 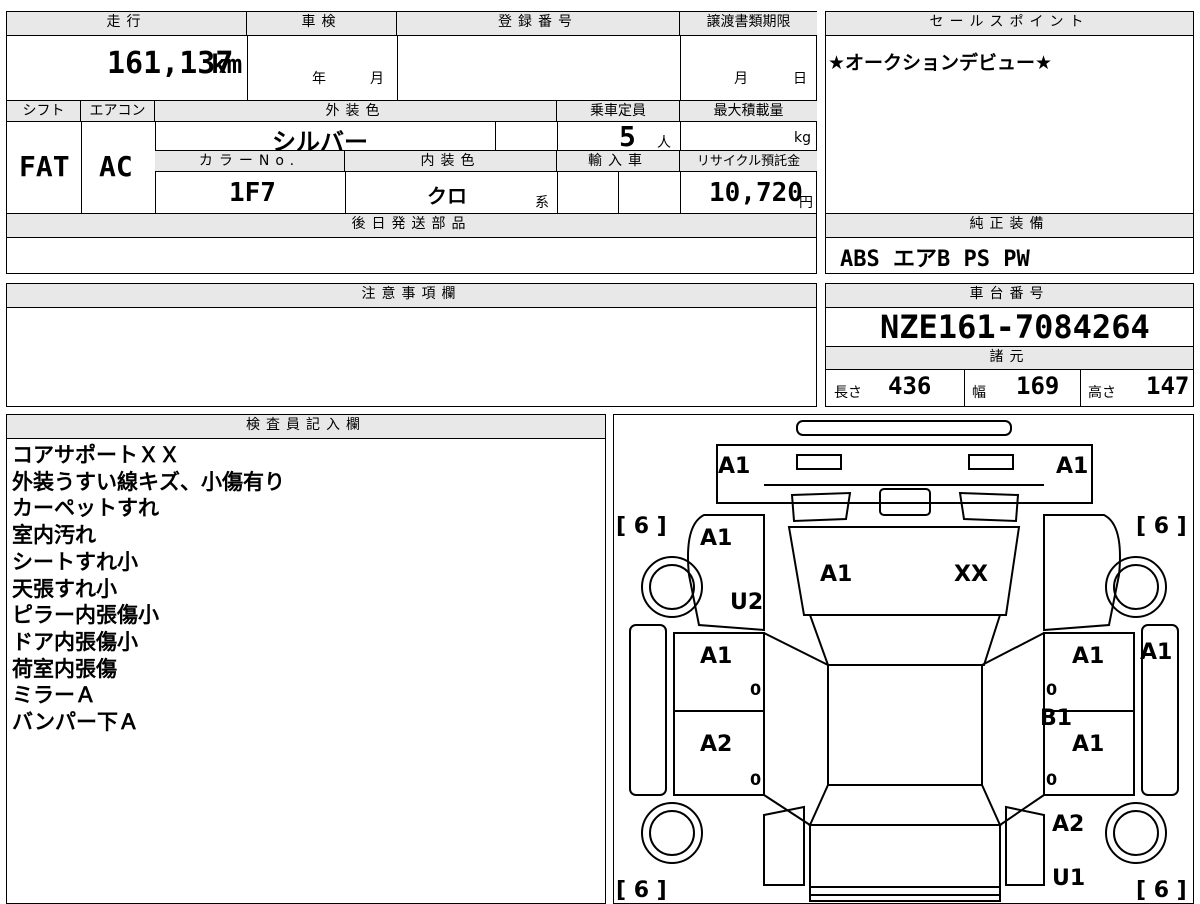 I want to click on notes-box: 注意事項欄, so click(x=411, y=345).